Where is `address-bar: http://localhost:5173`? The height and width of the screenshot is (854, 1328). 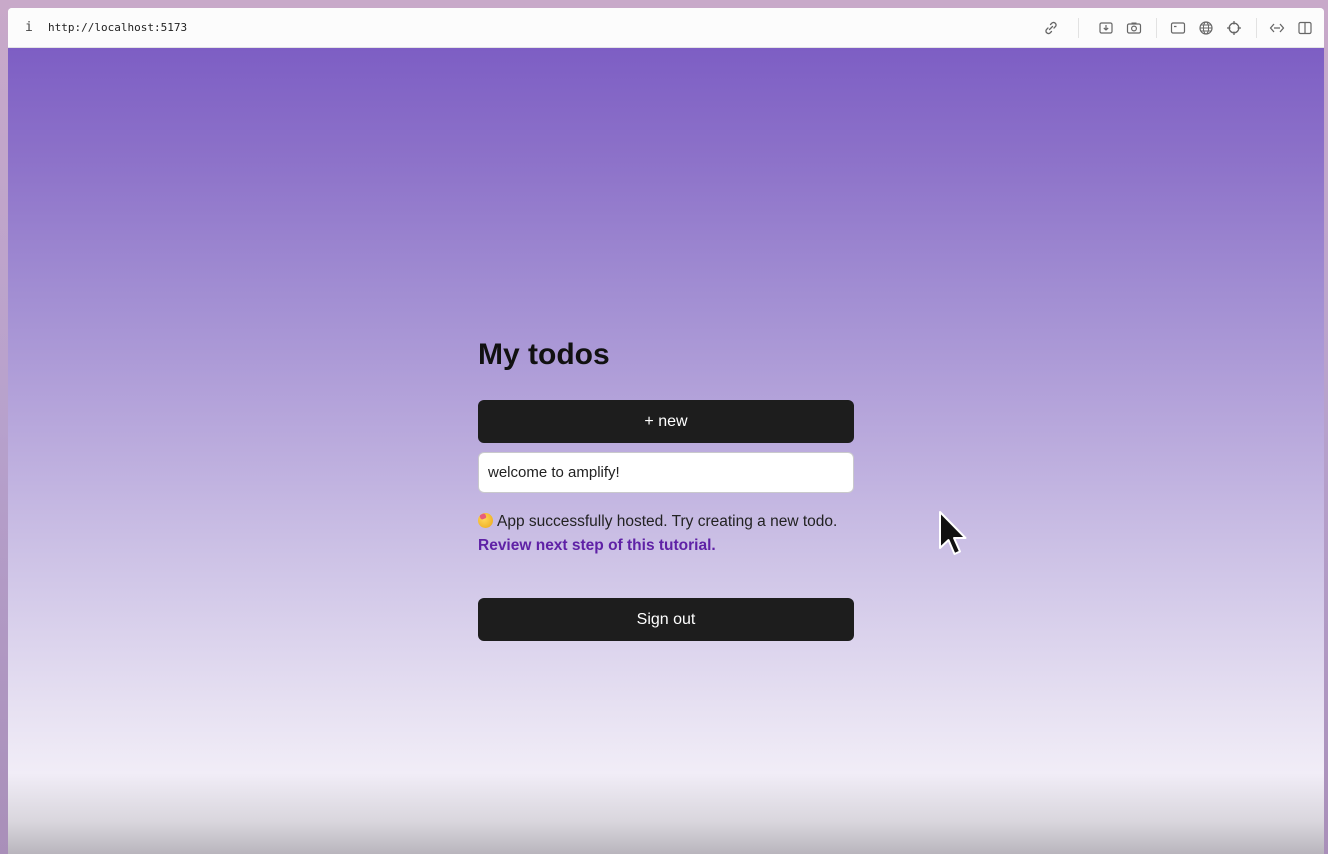
address-bar: http://localhost:5173 is located at coordinates (117, 27).